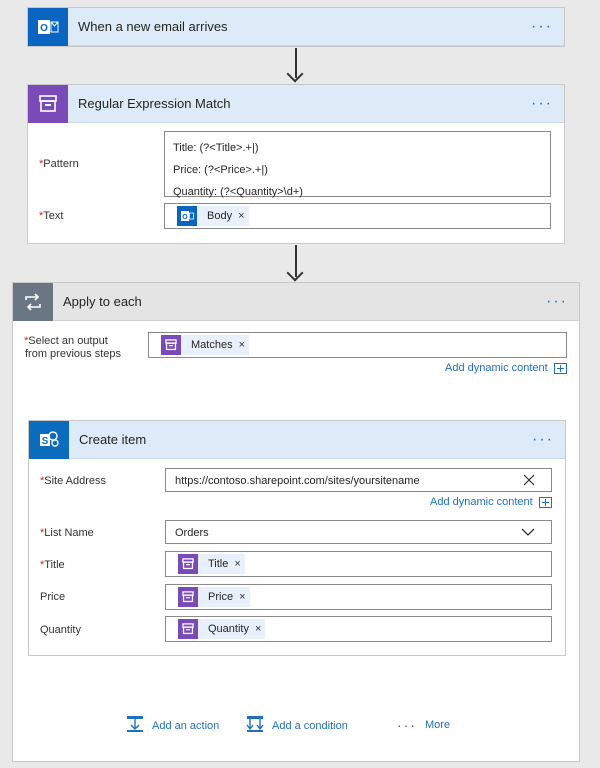 Image resolution: width=600 pixels, height=768 pixels. What do you see at coordinates (226, 629) in the screenshot?
I see `quantity-token-label: Quantity` at bounding box center [226, 629].